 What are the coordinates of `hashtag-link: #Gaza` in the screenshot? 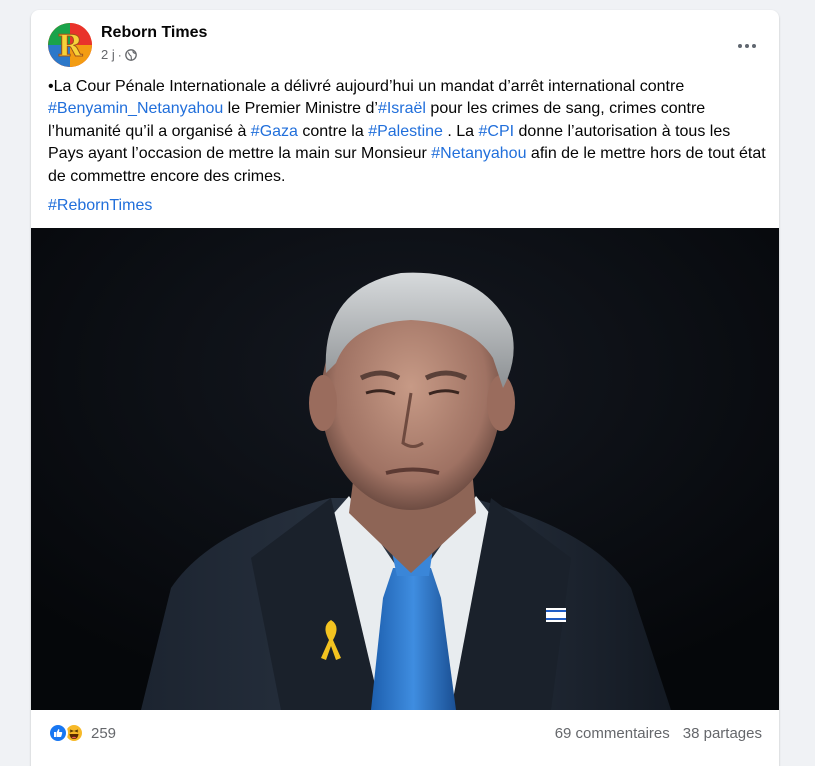 It's located at (274, 131).